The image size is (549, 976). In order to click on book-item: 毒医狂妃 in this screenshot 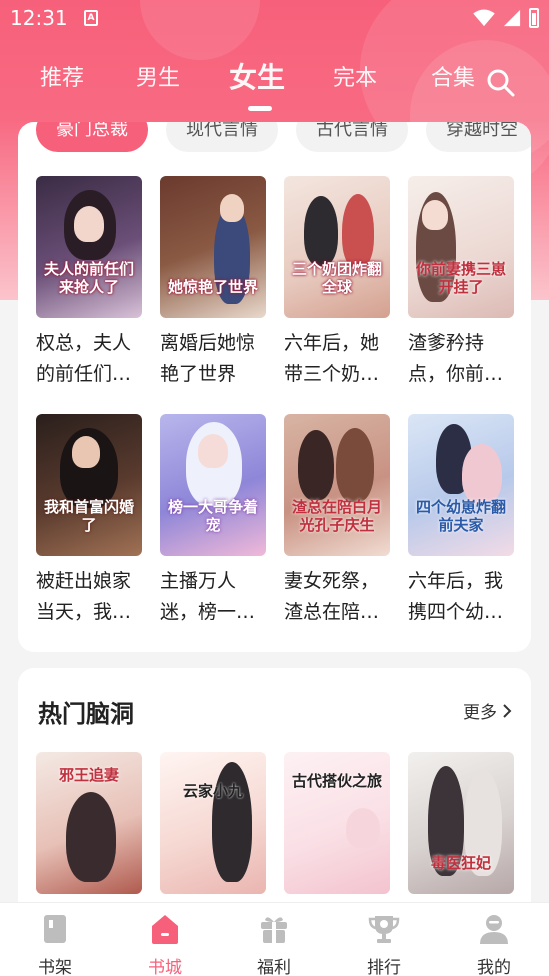, I will do `click(461, 823)`.